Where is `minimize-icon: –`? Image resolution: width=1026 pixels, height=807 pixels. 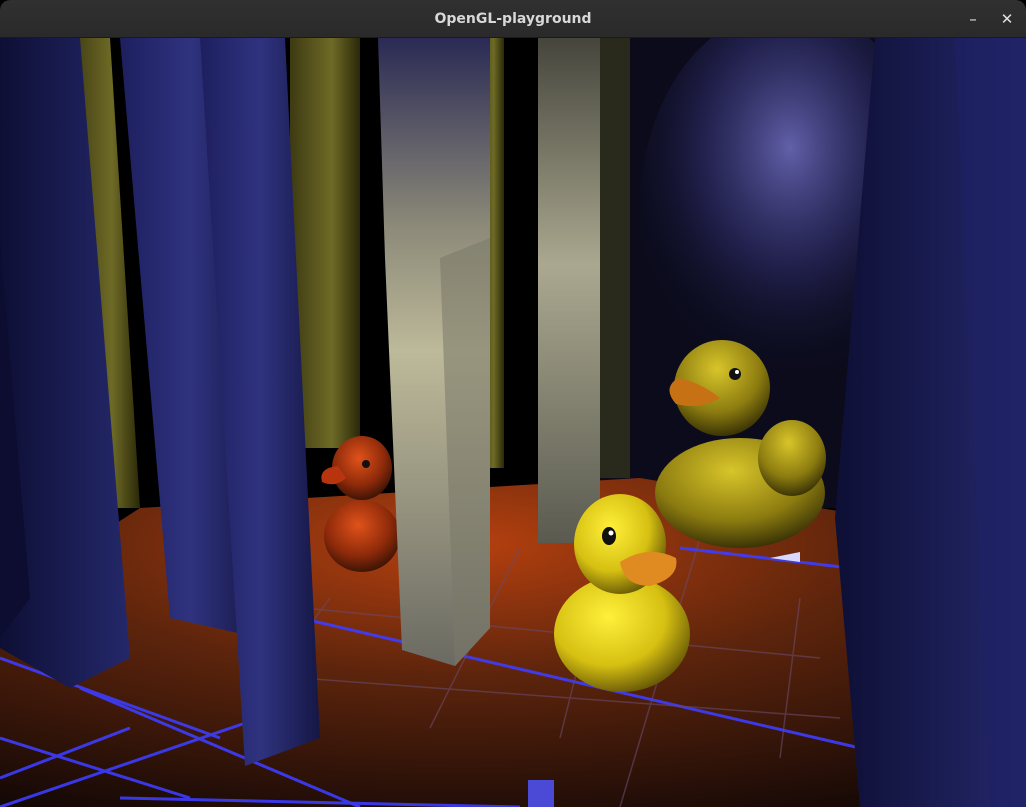
minimize-icon: – is located at coordinates (973, 19).